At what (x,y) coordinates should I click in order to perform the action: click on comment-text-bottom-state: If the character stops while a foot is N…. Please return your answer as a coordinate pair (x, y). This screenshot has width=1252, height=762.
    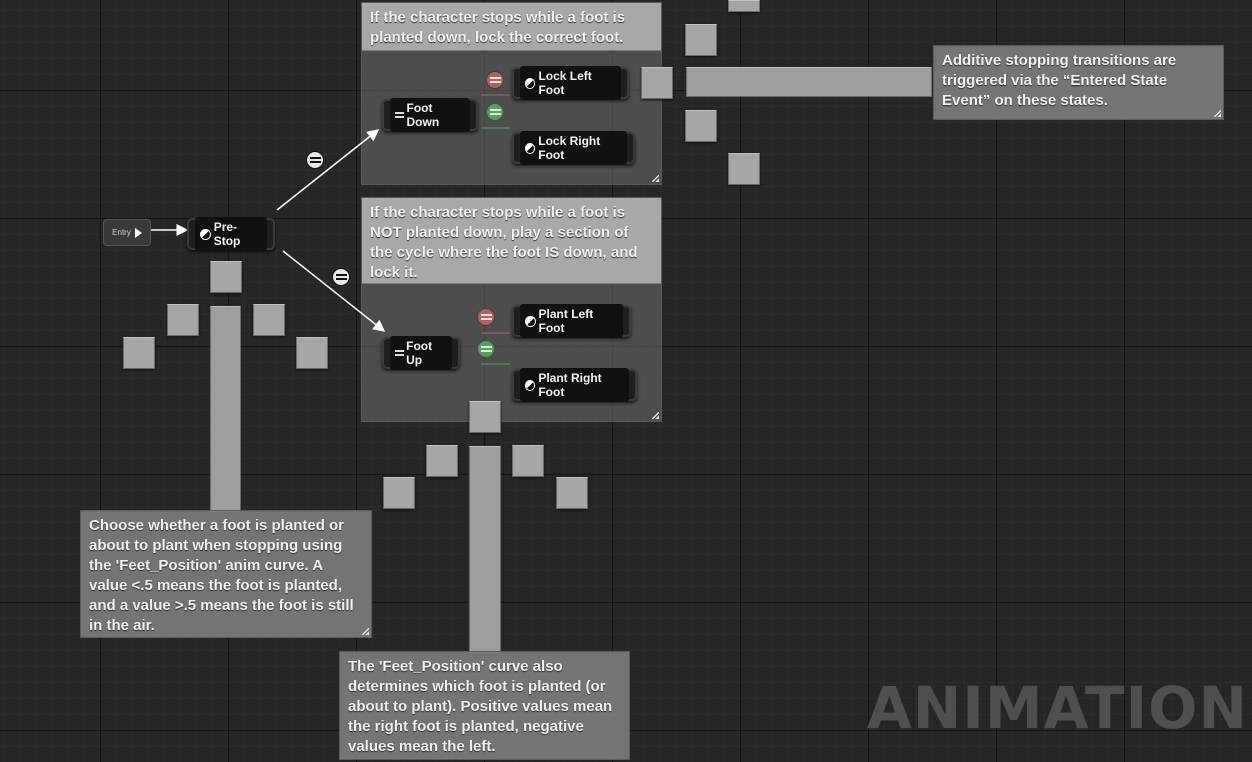
    Looking at the image, I should click on (504, 242).